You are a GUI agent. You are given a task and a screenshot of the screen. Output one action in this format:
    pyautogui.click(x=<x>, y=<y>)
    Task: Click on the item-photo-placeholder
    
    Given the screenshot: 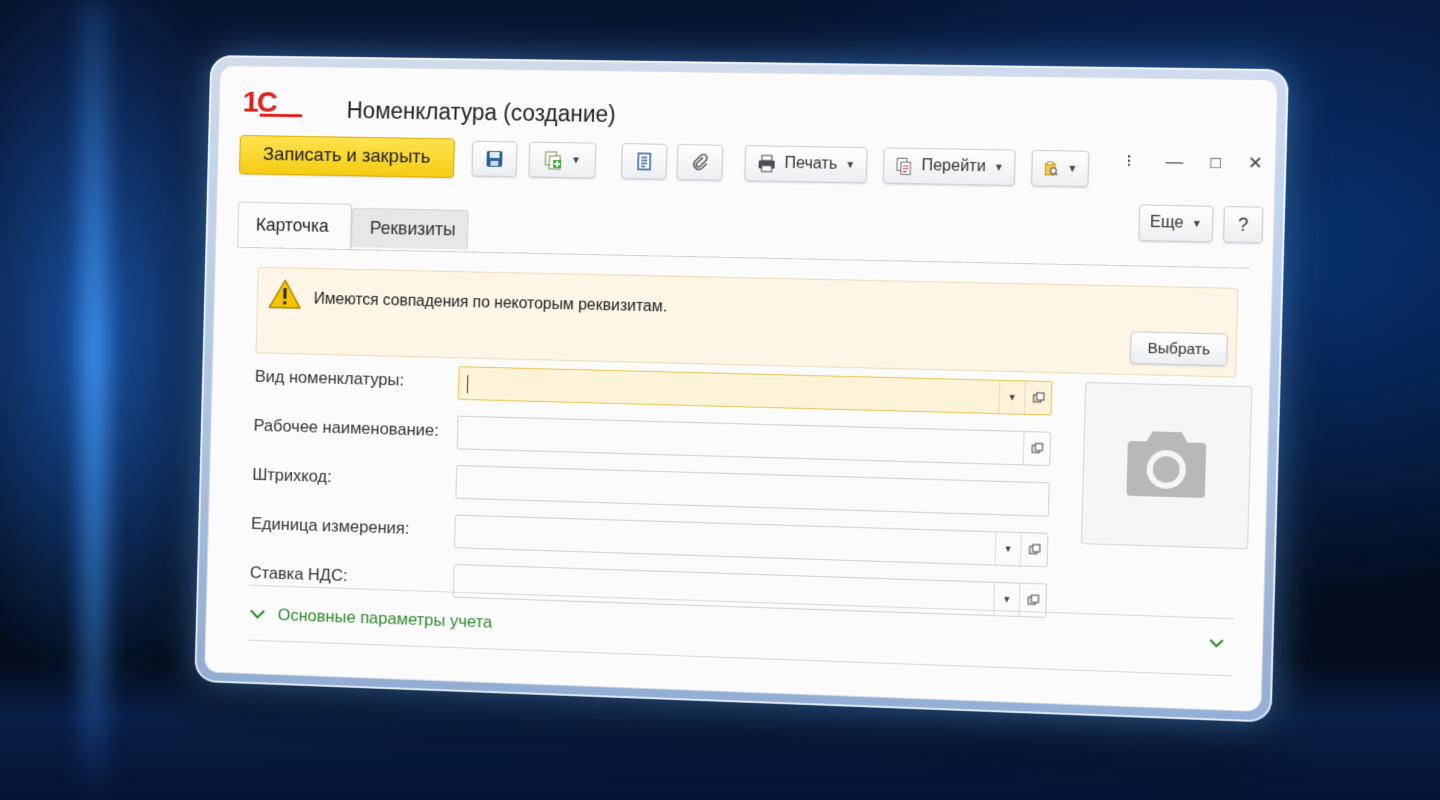 What is the action you would take?
    pyautogui.click(x=1166, y=465)
    